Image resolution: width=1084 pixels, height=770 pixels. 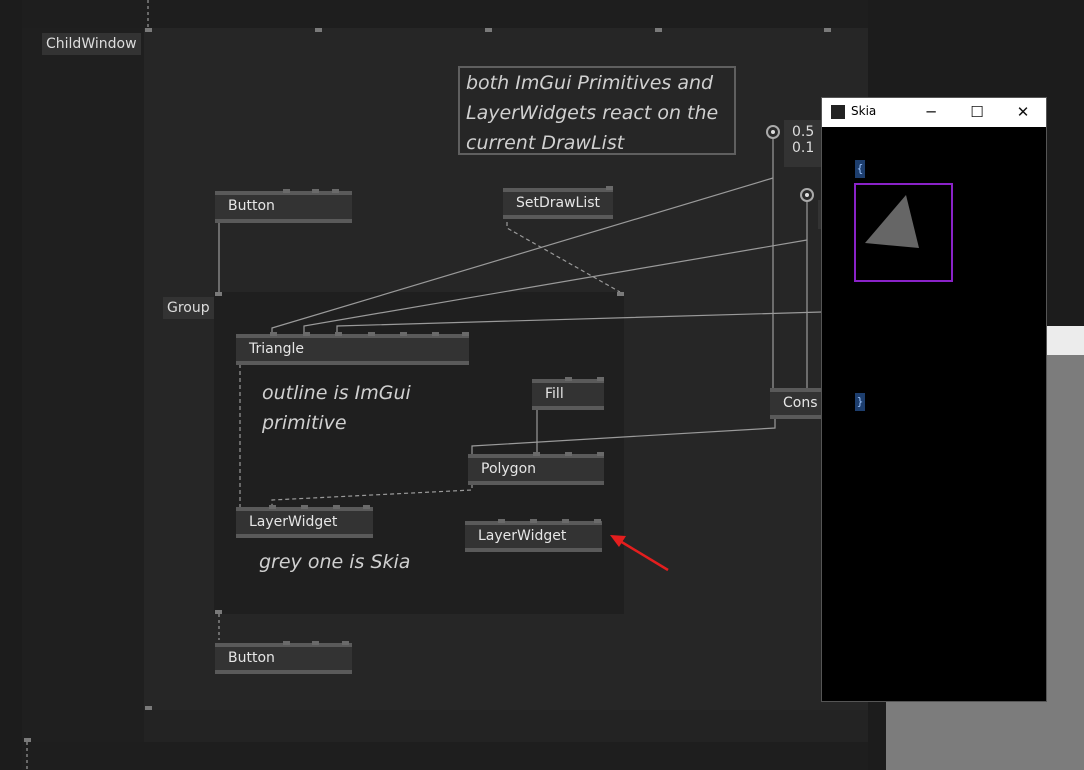 I want to click on node-setdrawlist: SetDrawList, so click(x=558, y=202).